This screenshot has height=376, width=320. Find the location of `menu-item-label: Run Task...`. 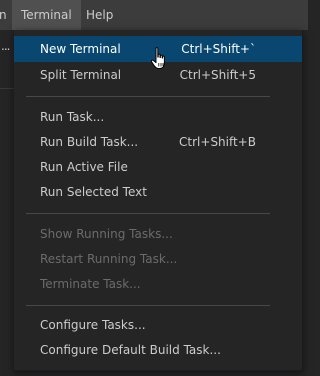

menu-item-label: Run Task... is located at coordinates (72, 117).